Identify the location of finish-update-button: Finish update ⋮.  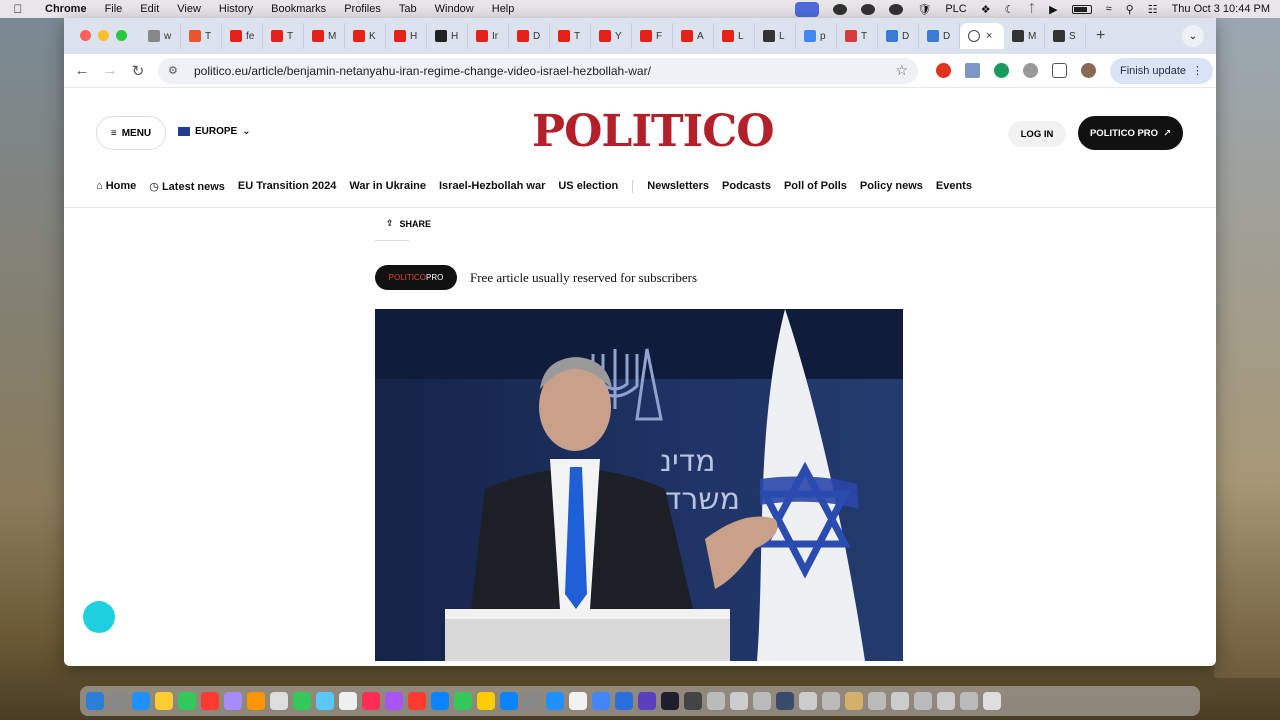
(1162, 70).